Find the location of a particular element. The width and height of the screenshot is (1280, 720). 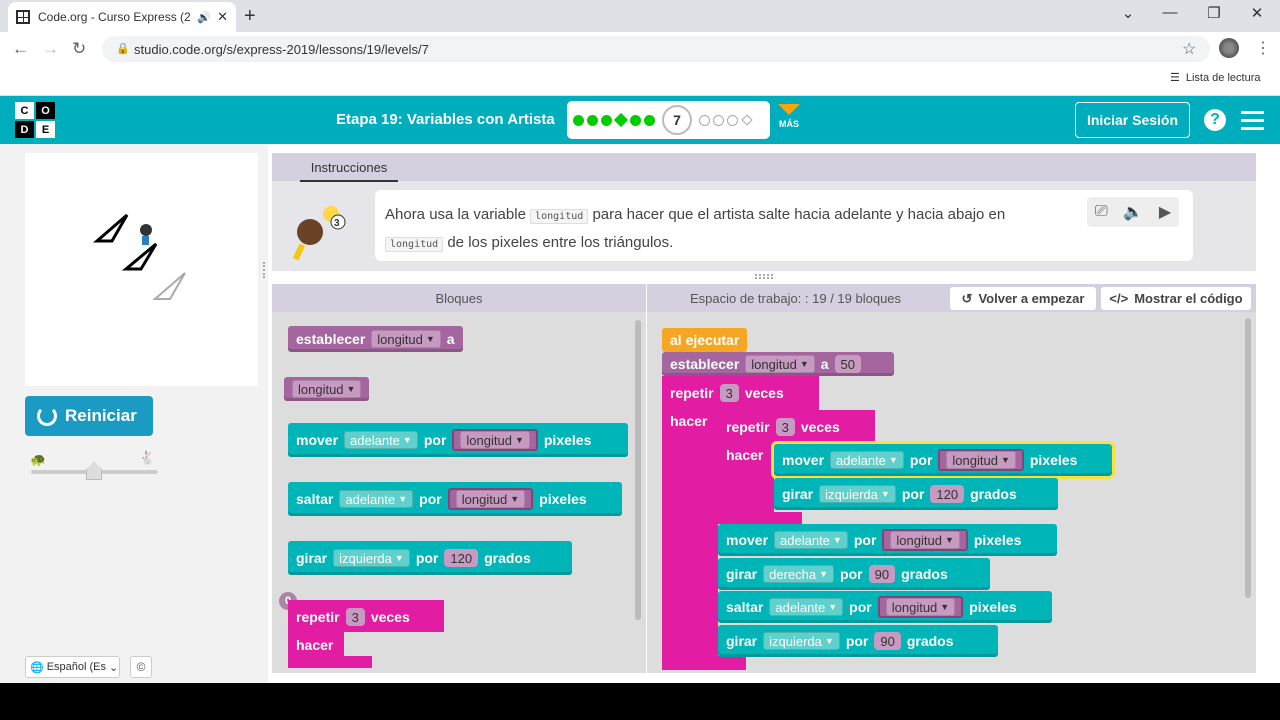

minimize-icon: — is located at coordinates (1170, 12).